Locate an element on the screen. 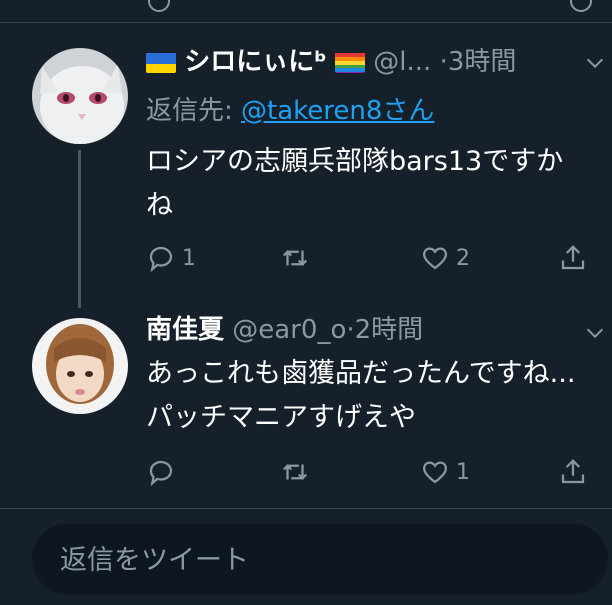 This screenshot has height=605, width=612. action-bar: 1 2 is located at coordinates (371, 258).